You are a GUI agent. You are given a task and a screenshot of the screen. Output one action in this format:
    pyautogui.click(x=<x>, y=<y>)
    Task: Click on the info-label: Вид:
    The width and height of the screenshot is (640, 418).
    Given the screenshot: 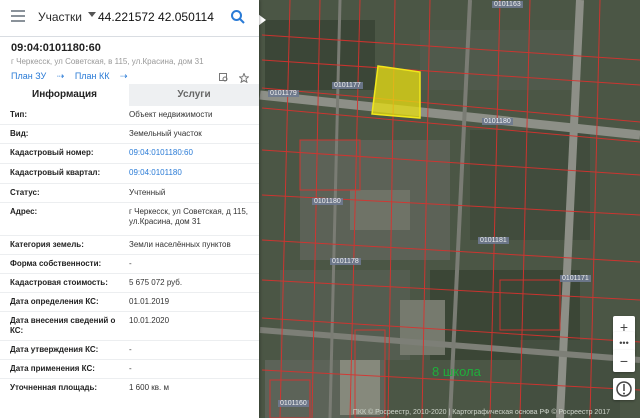 What is the action you would take?
    pyautogui.click(x=19, y=133)
    